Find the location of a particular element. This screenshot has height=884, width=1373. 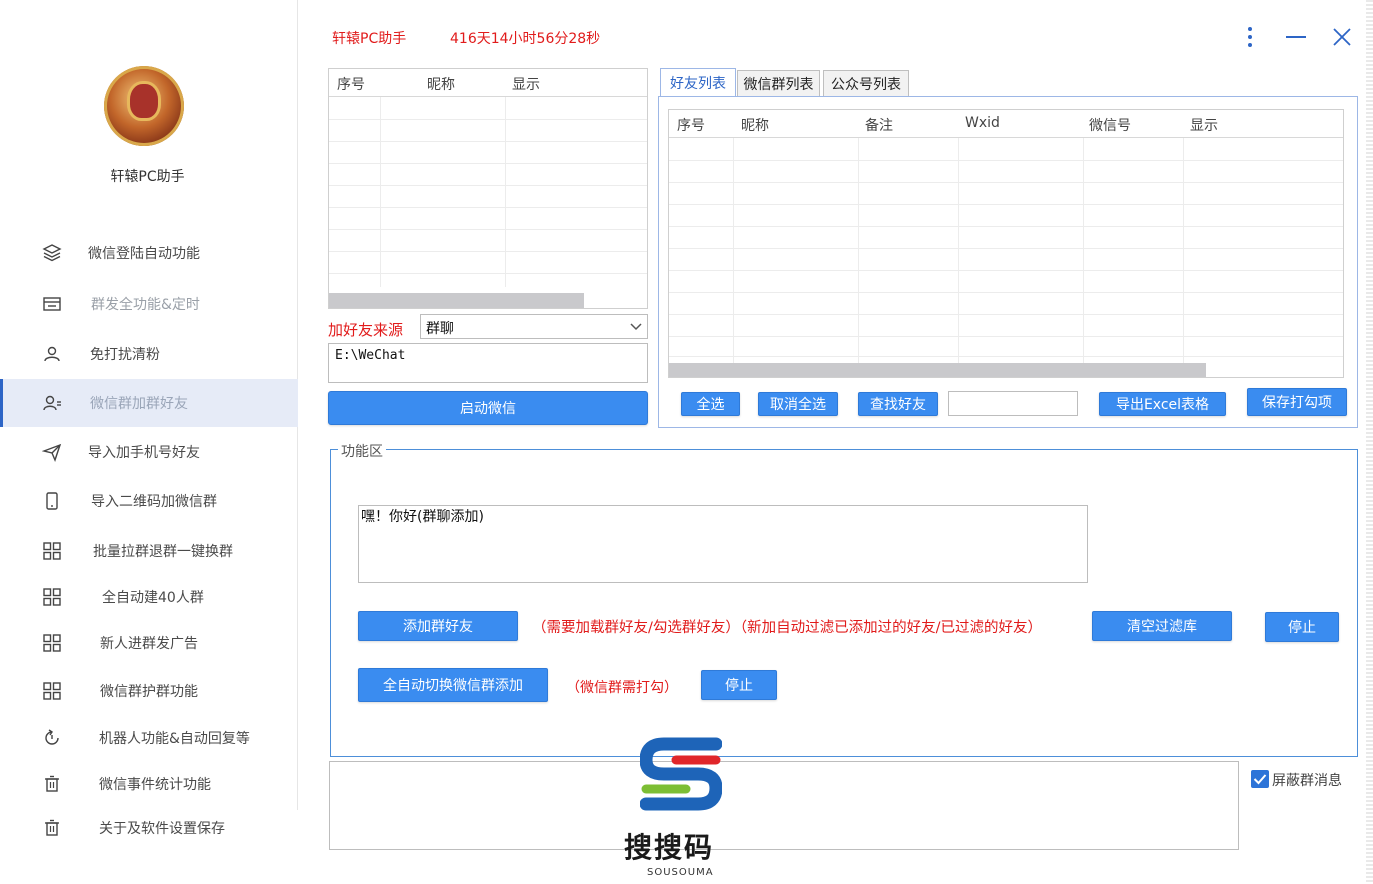

block-group-msg-checkbox is located at coordinates (1260, 779).